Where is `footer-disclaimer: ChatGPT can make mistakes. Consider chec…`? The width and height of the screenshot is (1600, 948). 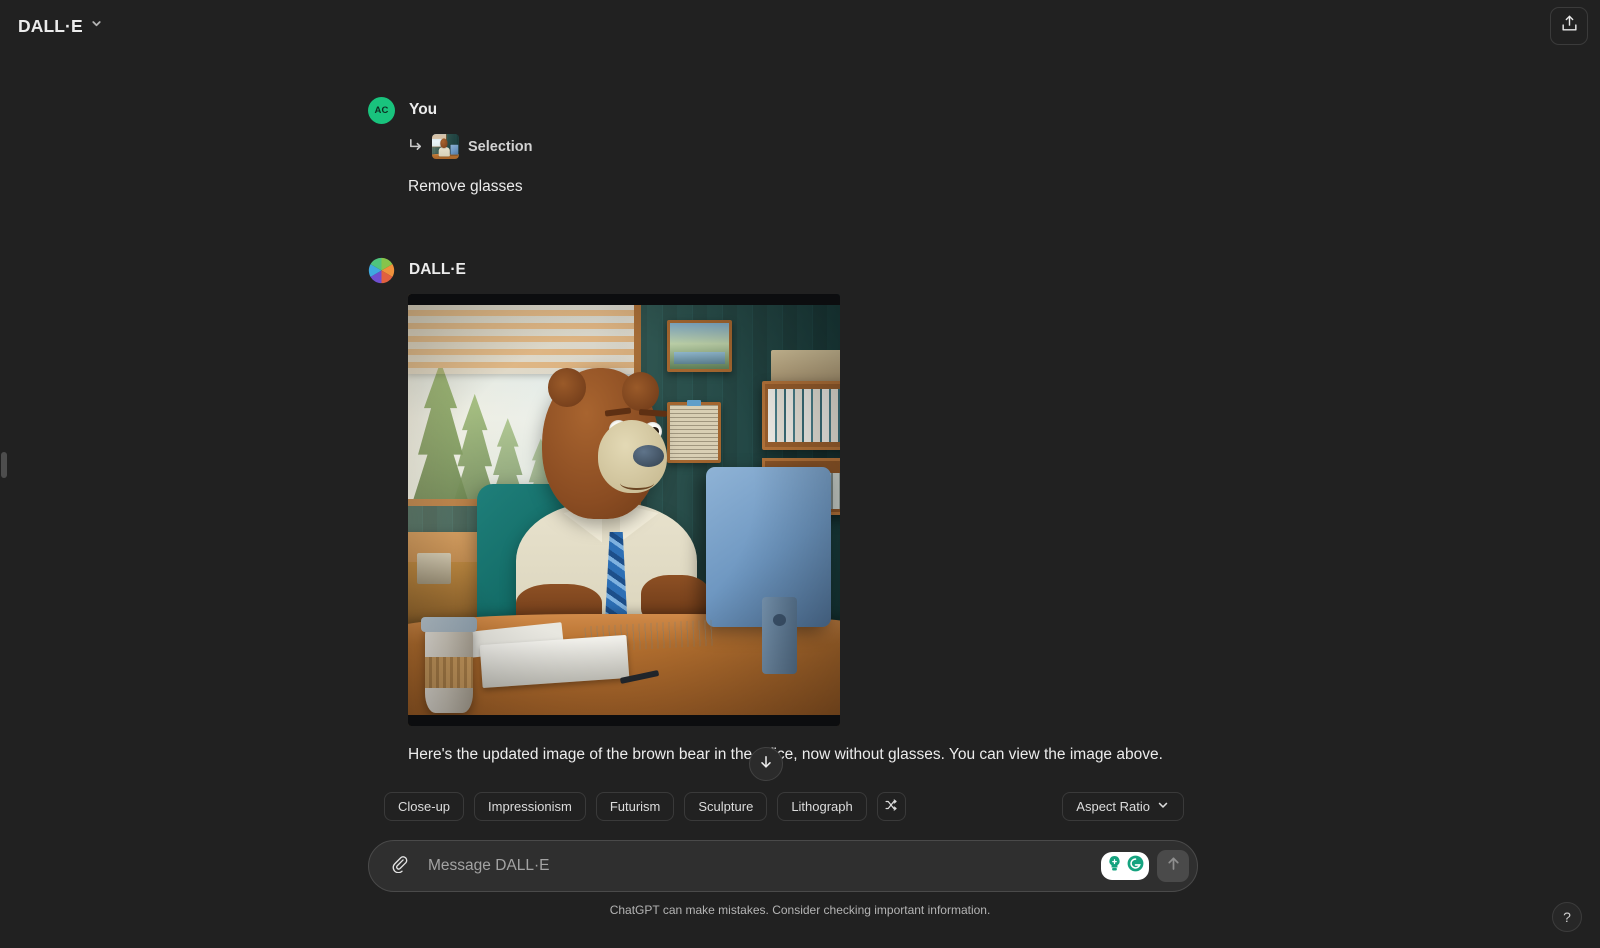 footer-disclaimer: ChatGPT can make mistakes. Consider chec… is located at coordinates (800, 910).